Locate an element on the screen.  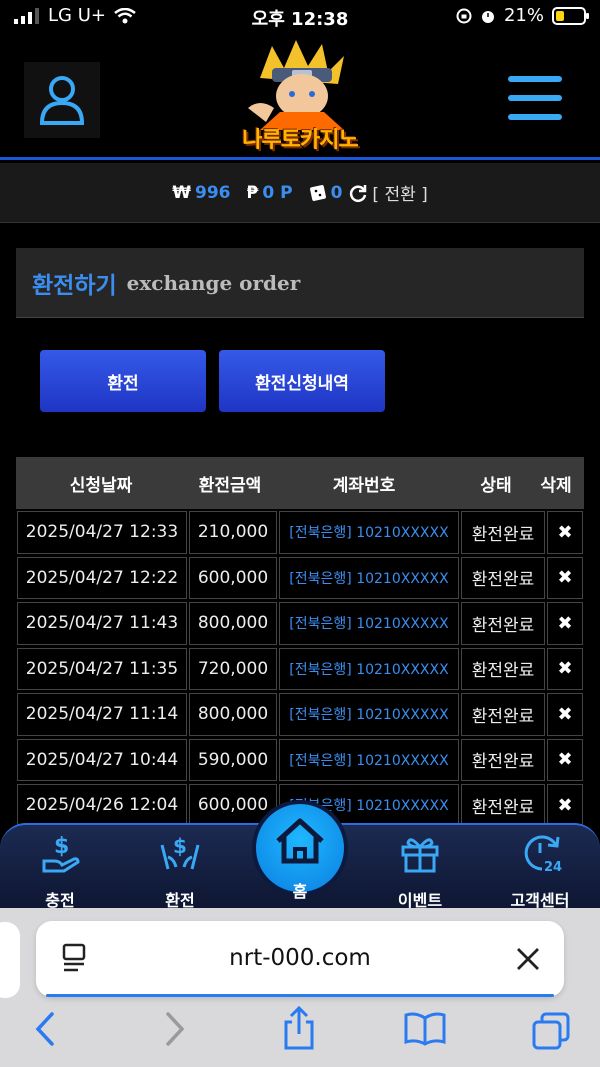
row-date: 2025/04/27 11:43 is located at coordinates (102, 623).